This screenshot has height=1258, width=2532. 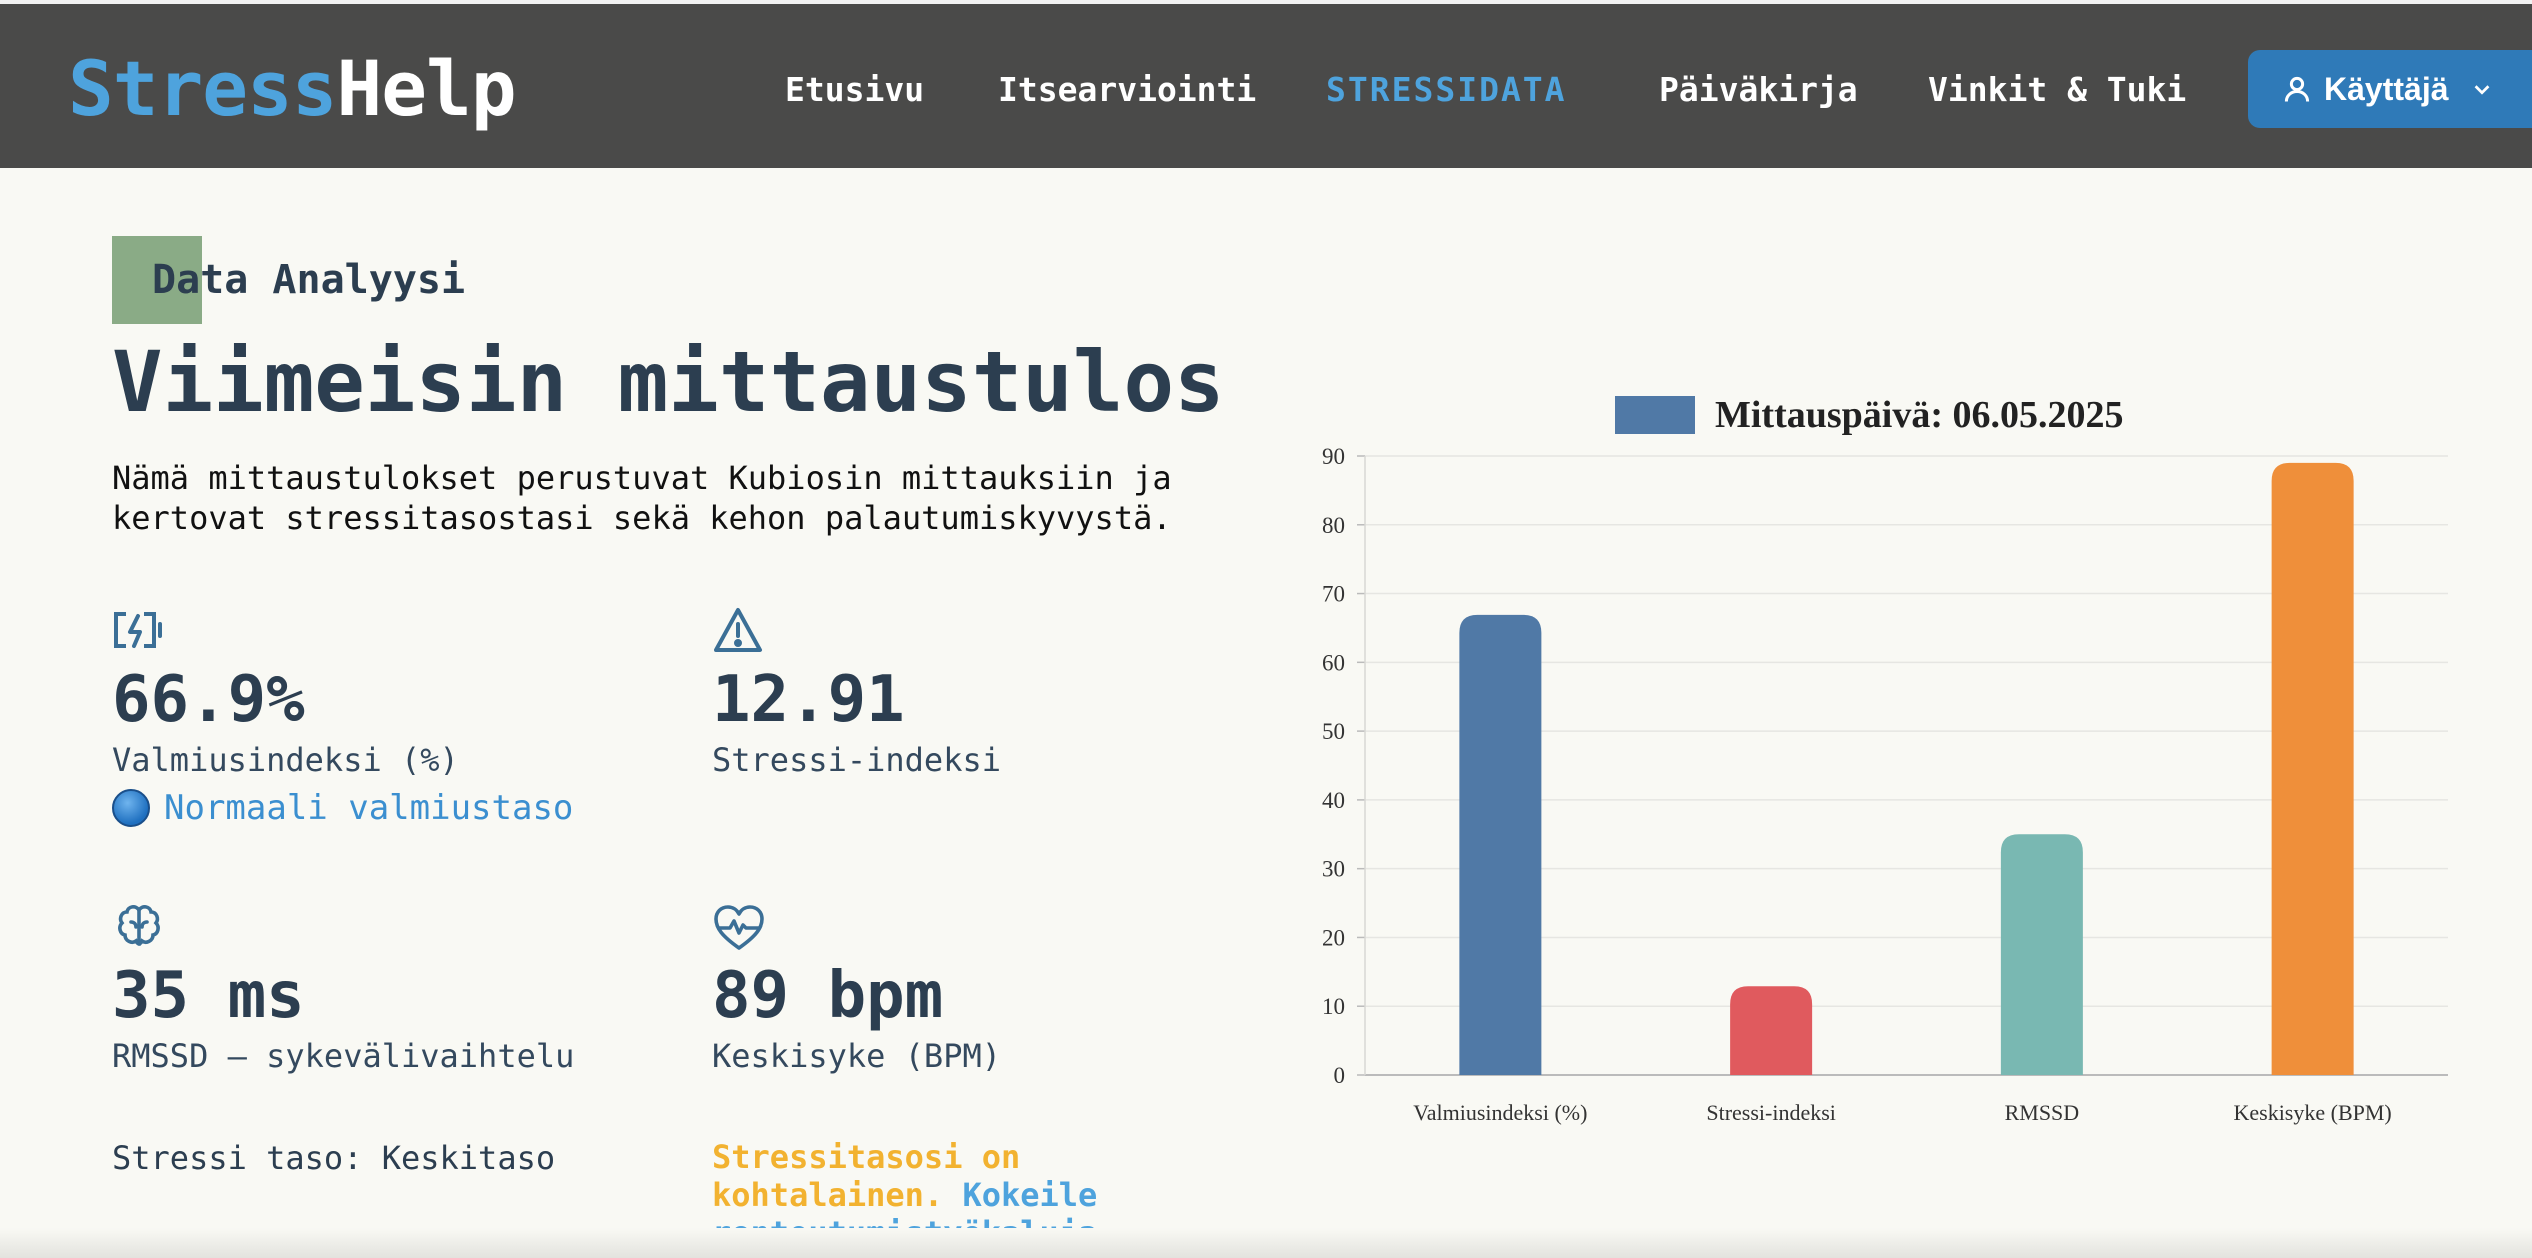 I want to click on readiness-value: 66.9%, so click(x=208, y=700).